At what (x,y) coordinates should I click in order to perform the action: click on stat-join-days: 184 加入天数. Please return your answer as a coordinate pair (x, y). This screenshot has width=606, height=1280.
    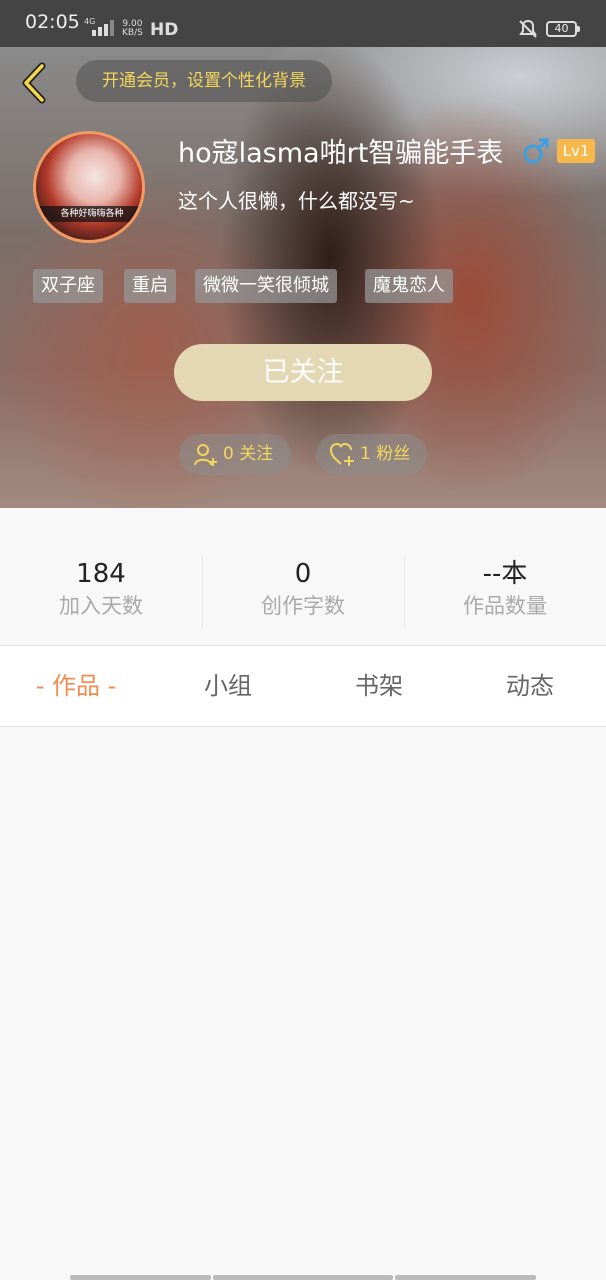
    Looking at the image, I should click on (101, 588).